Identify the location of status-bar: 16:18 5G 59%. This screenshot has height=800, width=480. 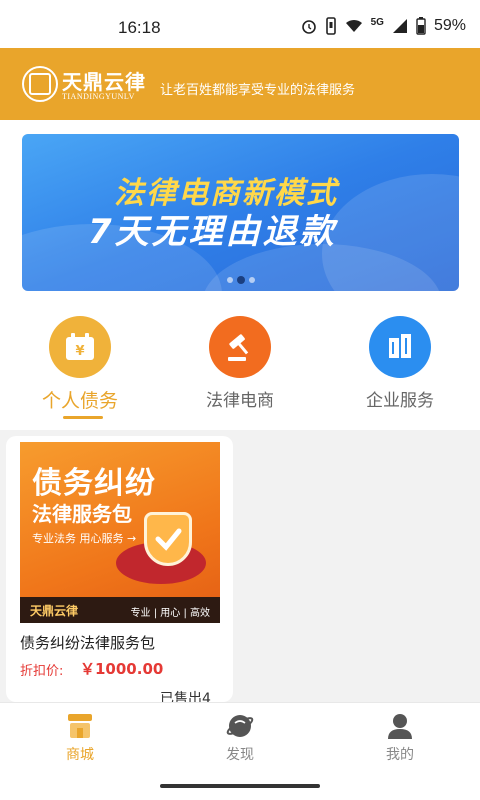
(240, 24).